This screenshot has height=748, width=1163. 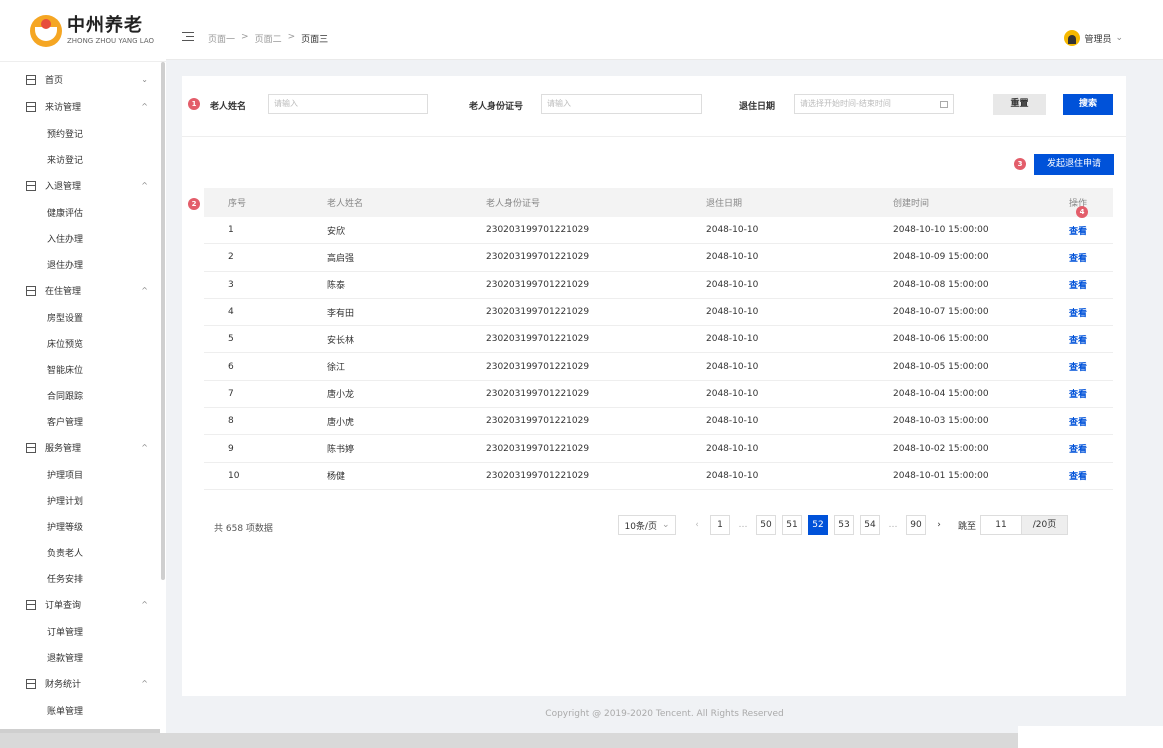 What do you see at coordinates (967, 526) in the screenshot?
I see `jump-label: 跳至` at bounding box center [967, 526].